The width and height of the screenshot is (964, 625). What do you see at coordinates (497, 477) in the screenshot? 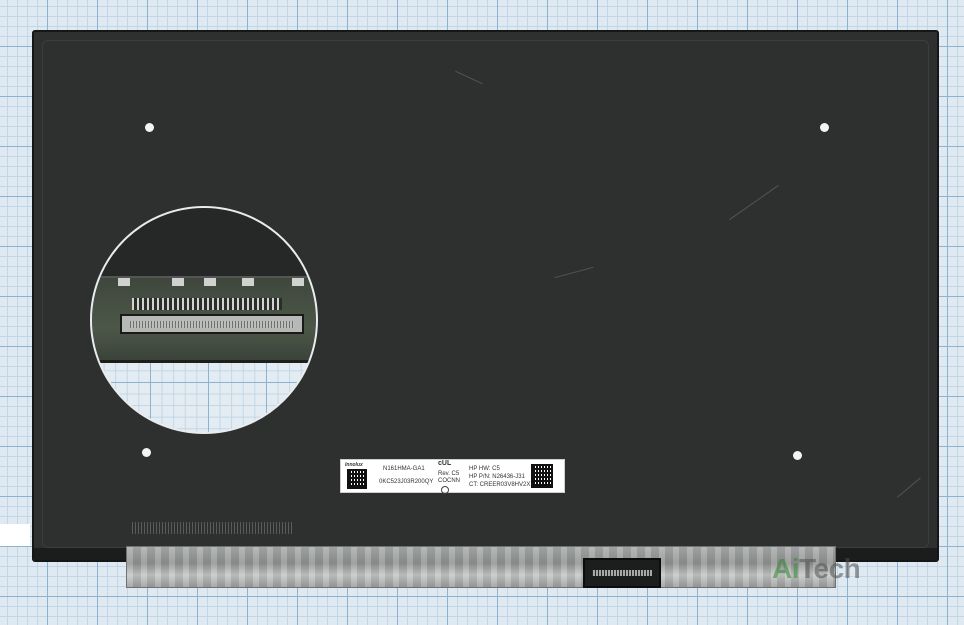
I see `hp-pn-text: HP P/N: N26436-J31` at bounding box center [497, 477].